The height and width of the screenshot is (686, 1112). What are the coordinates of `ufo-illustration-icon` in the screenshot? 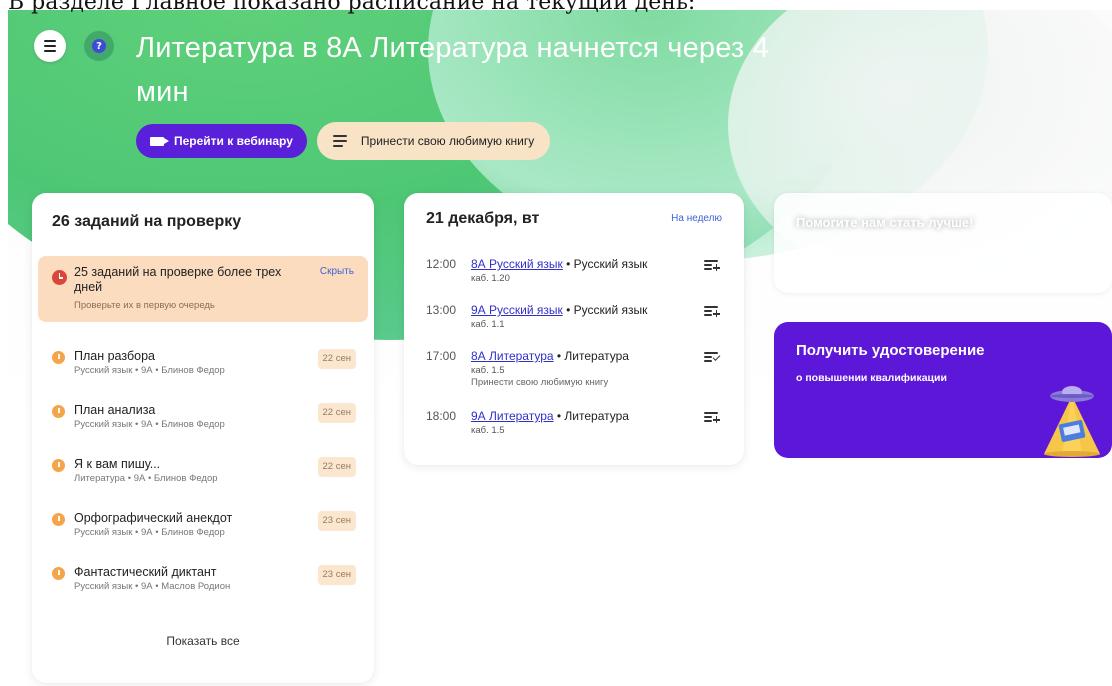 It's located at (1072, 421).